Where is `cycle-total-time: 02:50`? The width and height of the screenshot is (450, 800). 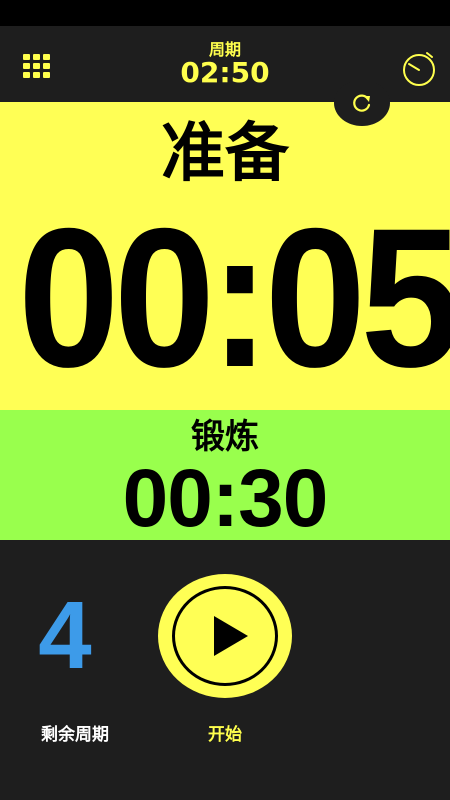 cycle-total-time: 02:50 is located at coordinates (225, 72).